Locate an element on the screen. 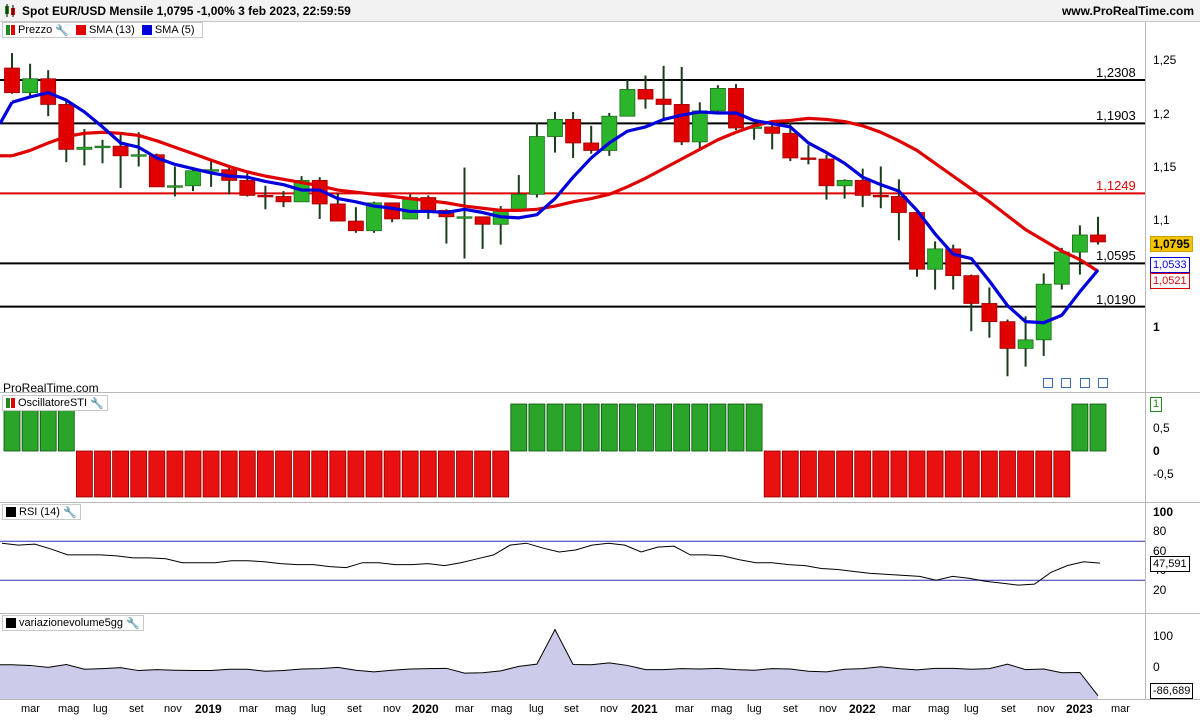  volume-legend: variazionevolume5gg 🔧 is located at coordinates (73, 623).